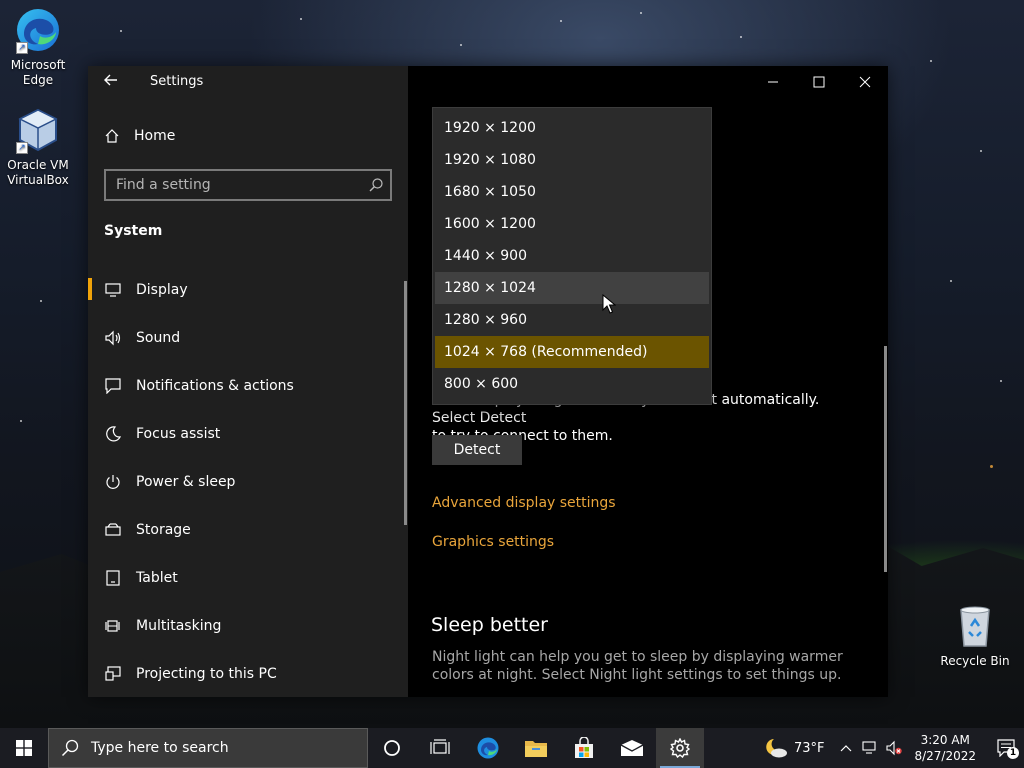  Describe the element at coordinates (133, 231) in the screenshot. I see `section-title: System` at that location.